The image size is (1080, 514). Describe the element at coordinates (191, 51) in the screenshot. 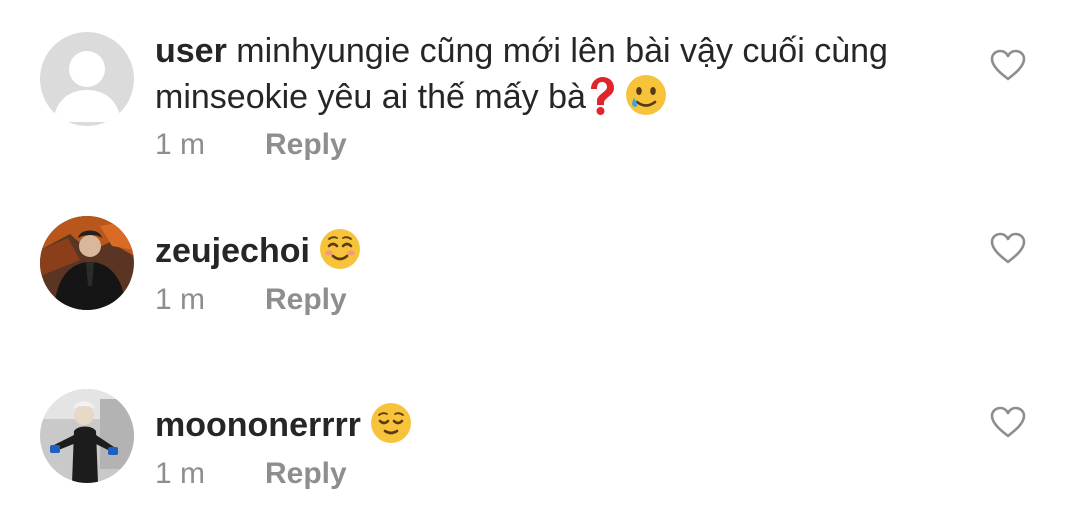

I see `username: user` at that location.